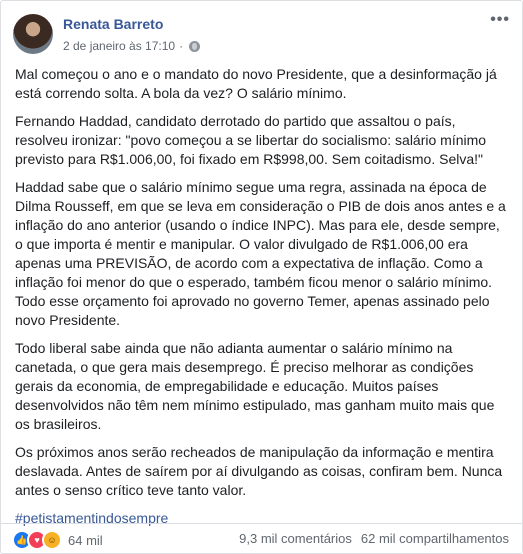 The image size is (523, 554). What do you see at coordinates (113, 24) in the screenshot?
I see `author-name: Renata Barreto` at bounding box center [113, 24].